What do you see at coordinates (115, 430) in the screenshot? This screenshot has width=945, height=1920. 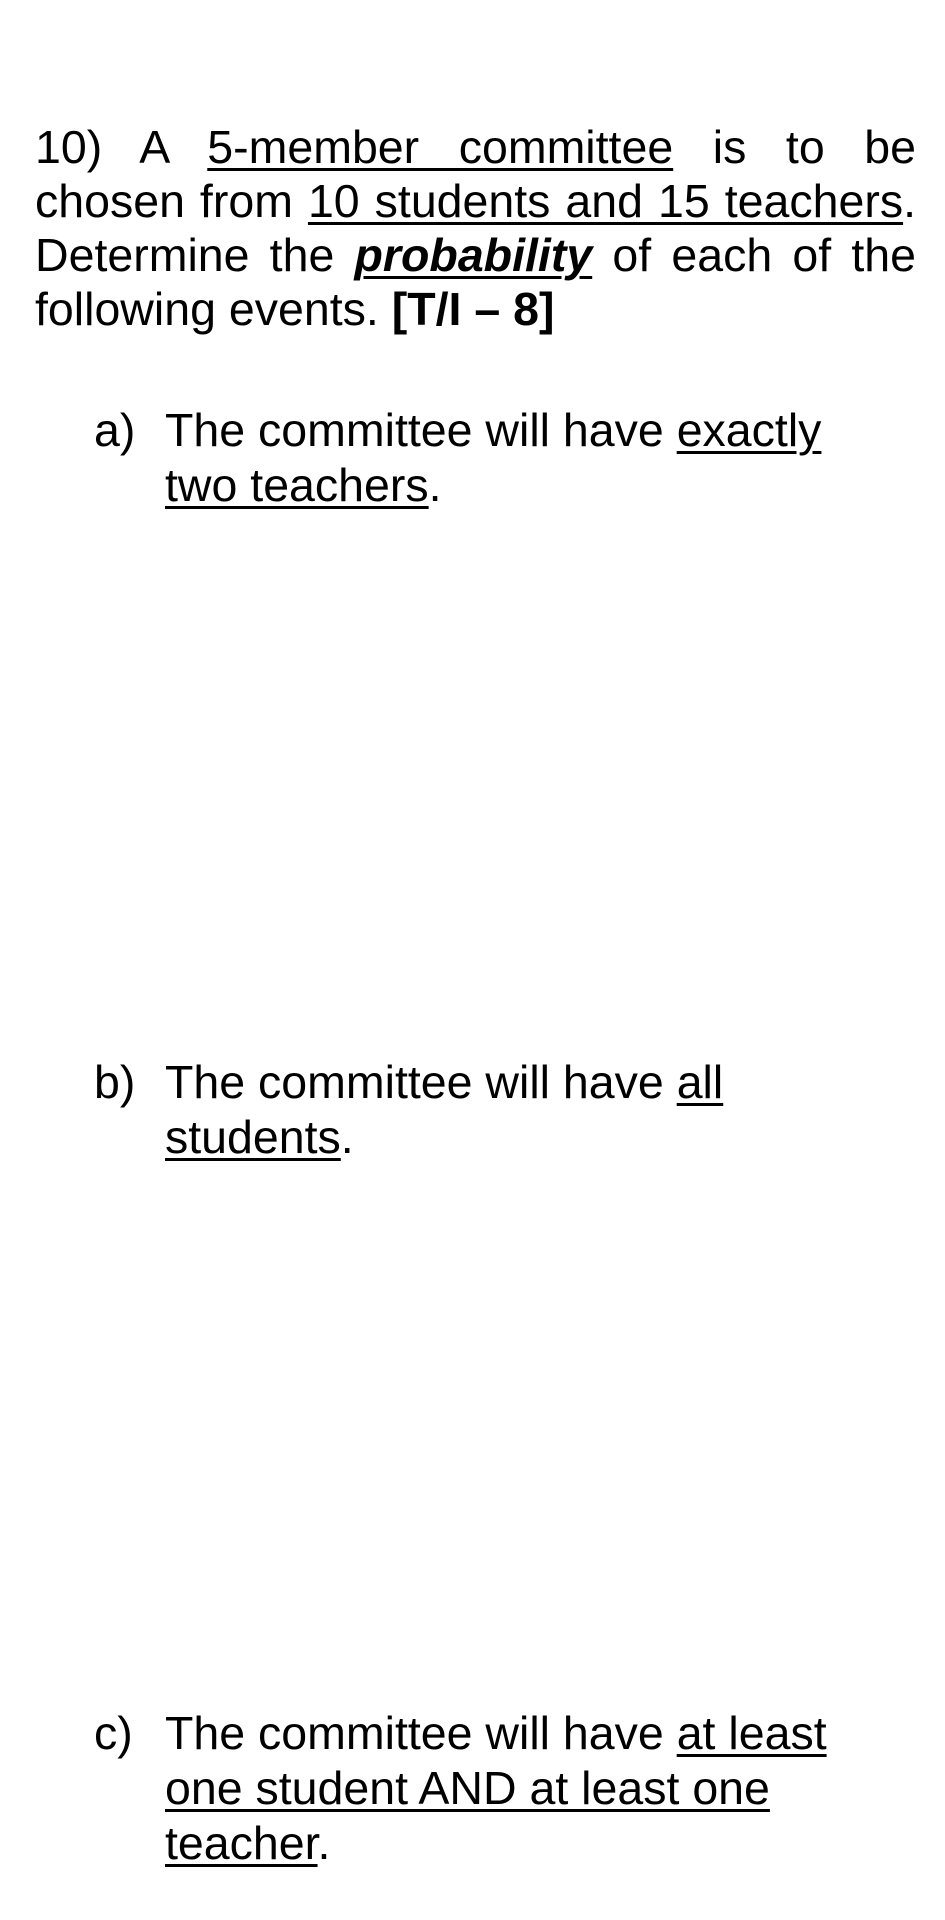 I see `part-marker: a)` at bounding box center [115, 430].